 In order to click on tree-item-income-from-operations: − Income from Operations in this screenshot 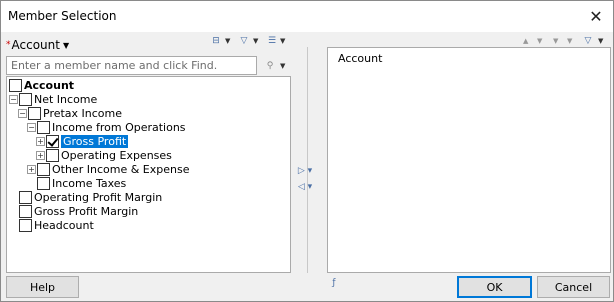, I will do `click(106, 127)`.